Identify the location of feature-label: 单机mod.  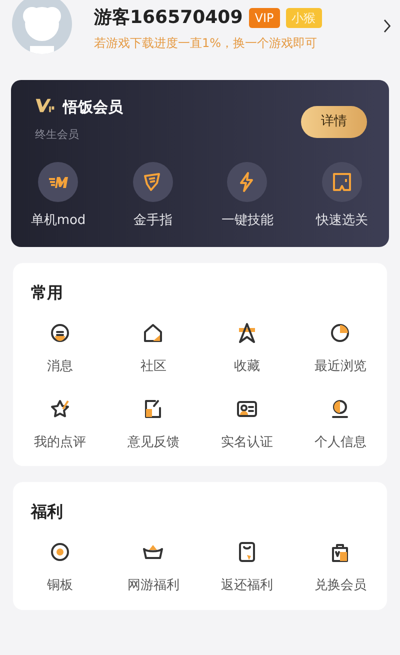
(58, 220).